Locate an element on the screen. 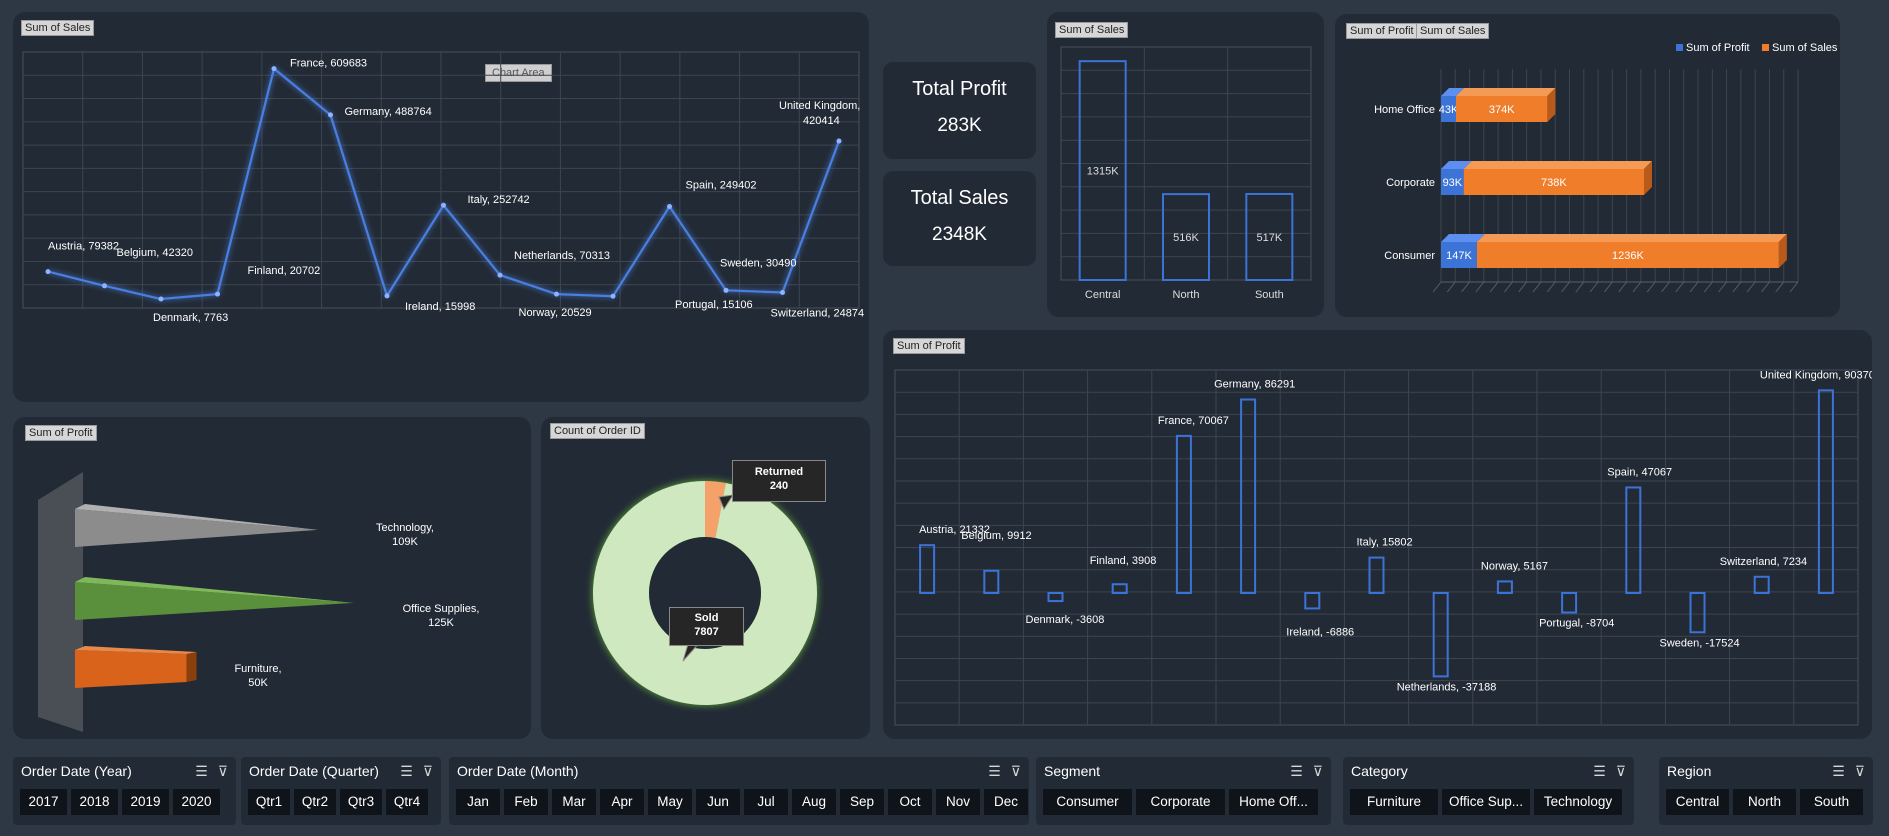 The image size is (1889, 836). category-data-label: Office Supplies, is located at coordinates (441, 609).